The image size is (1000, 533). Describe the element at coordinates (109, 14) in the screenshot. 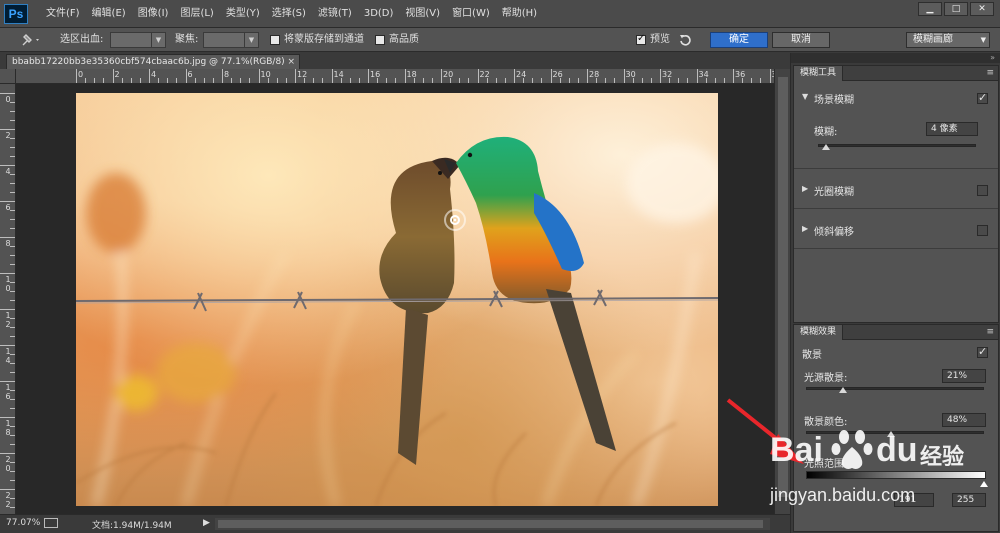

I see `menu-edit: 编辑(E)` at that location.